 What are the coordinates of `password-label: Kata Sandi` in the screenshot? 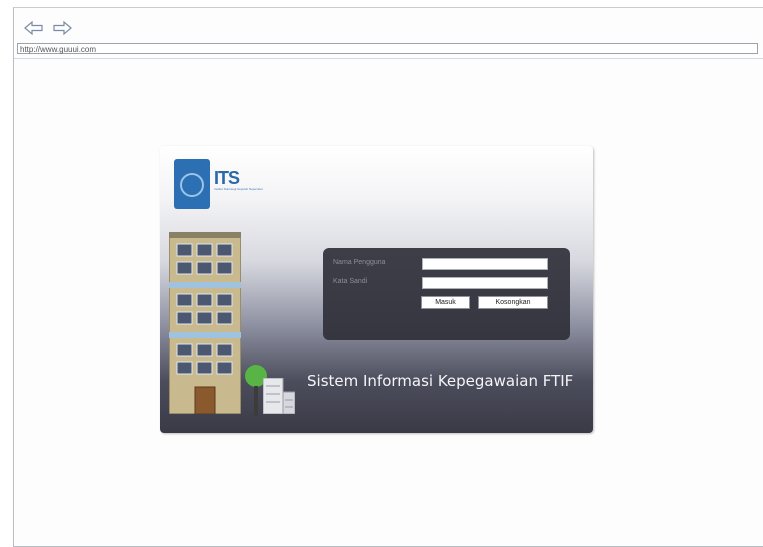 It's located at (350, 281).